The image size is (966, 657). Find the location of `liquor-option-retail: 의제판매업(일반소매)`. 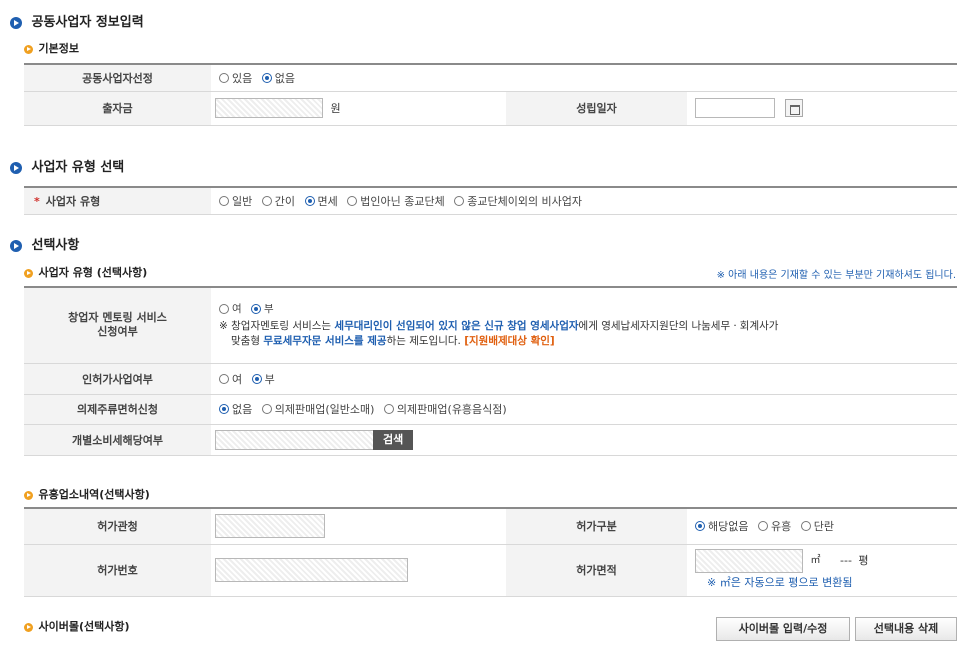

liquor-option-retail: 의제판매업(일반소매) is located at coordinates (321, 409).